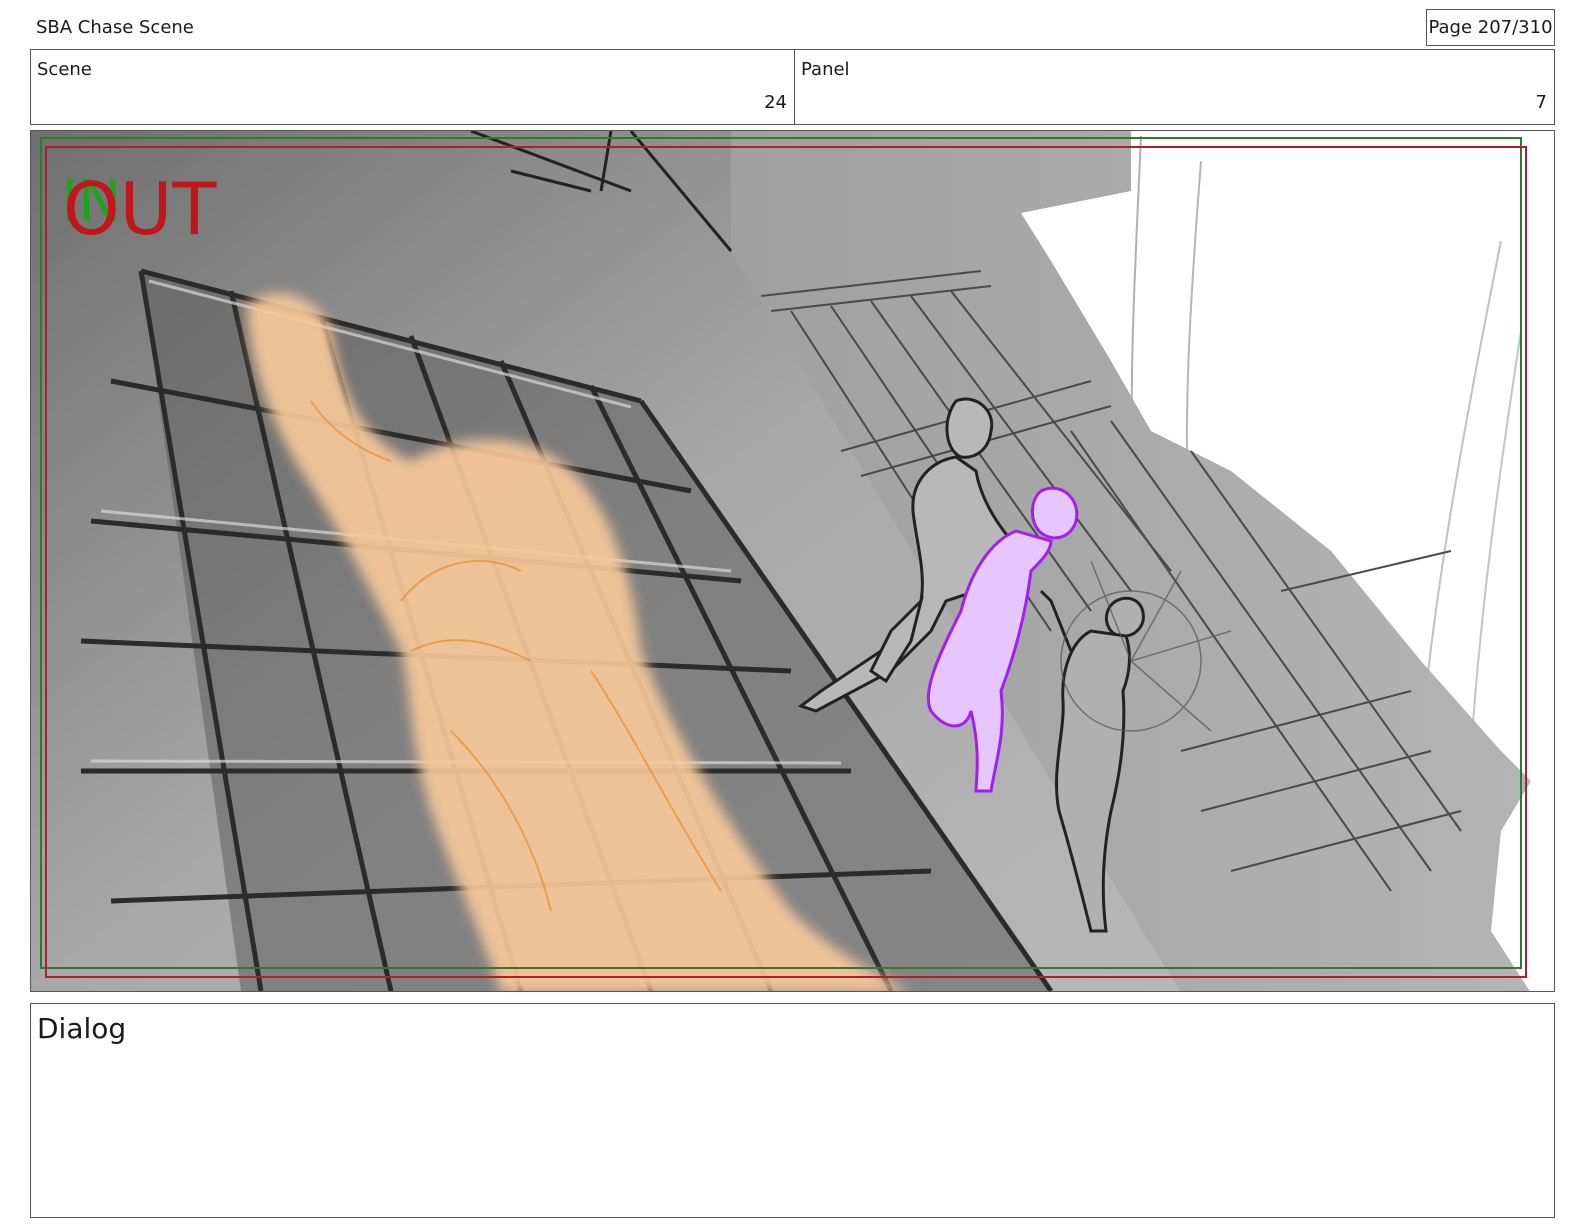 The height and width of the screenshot is (1224, 1584). What do you see at coordinates (1174, 87) in the screenshot?
I see `panel-cell: Panel 7` at bounding box center [1174, 87].